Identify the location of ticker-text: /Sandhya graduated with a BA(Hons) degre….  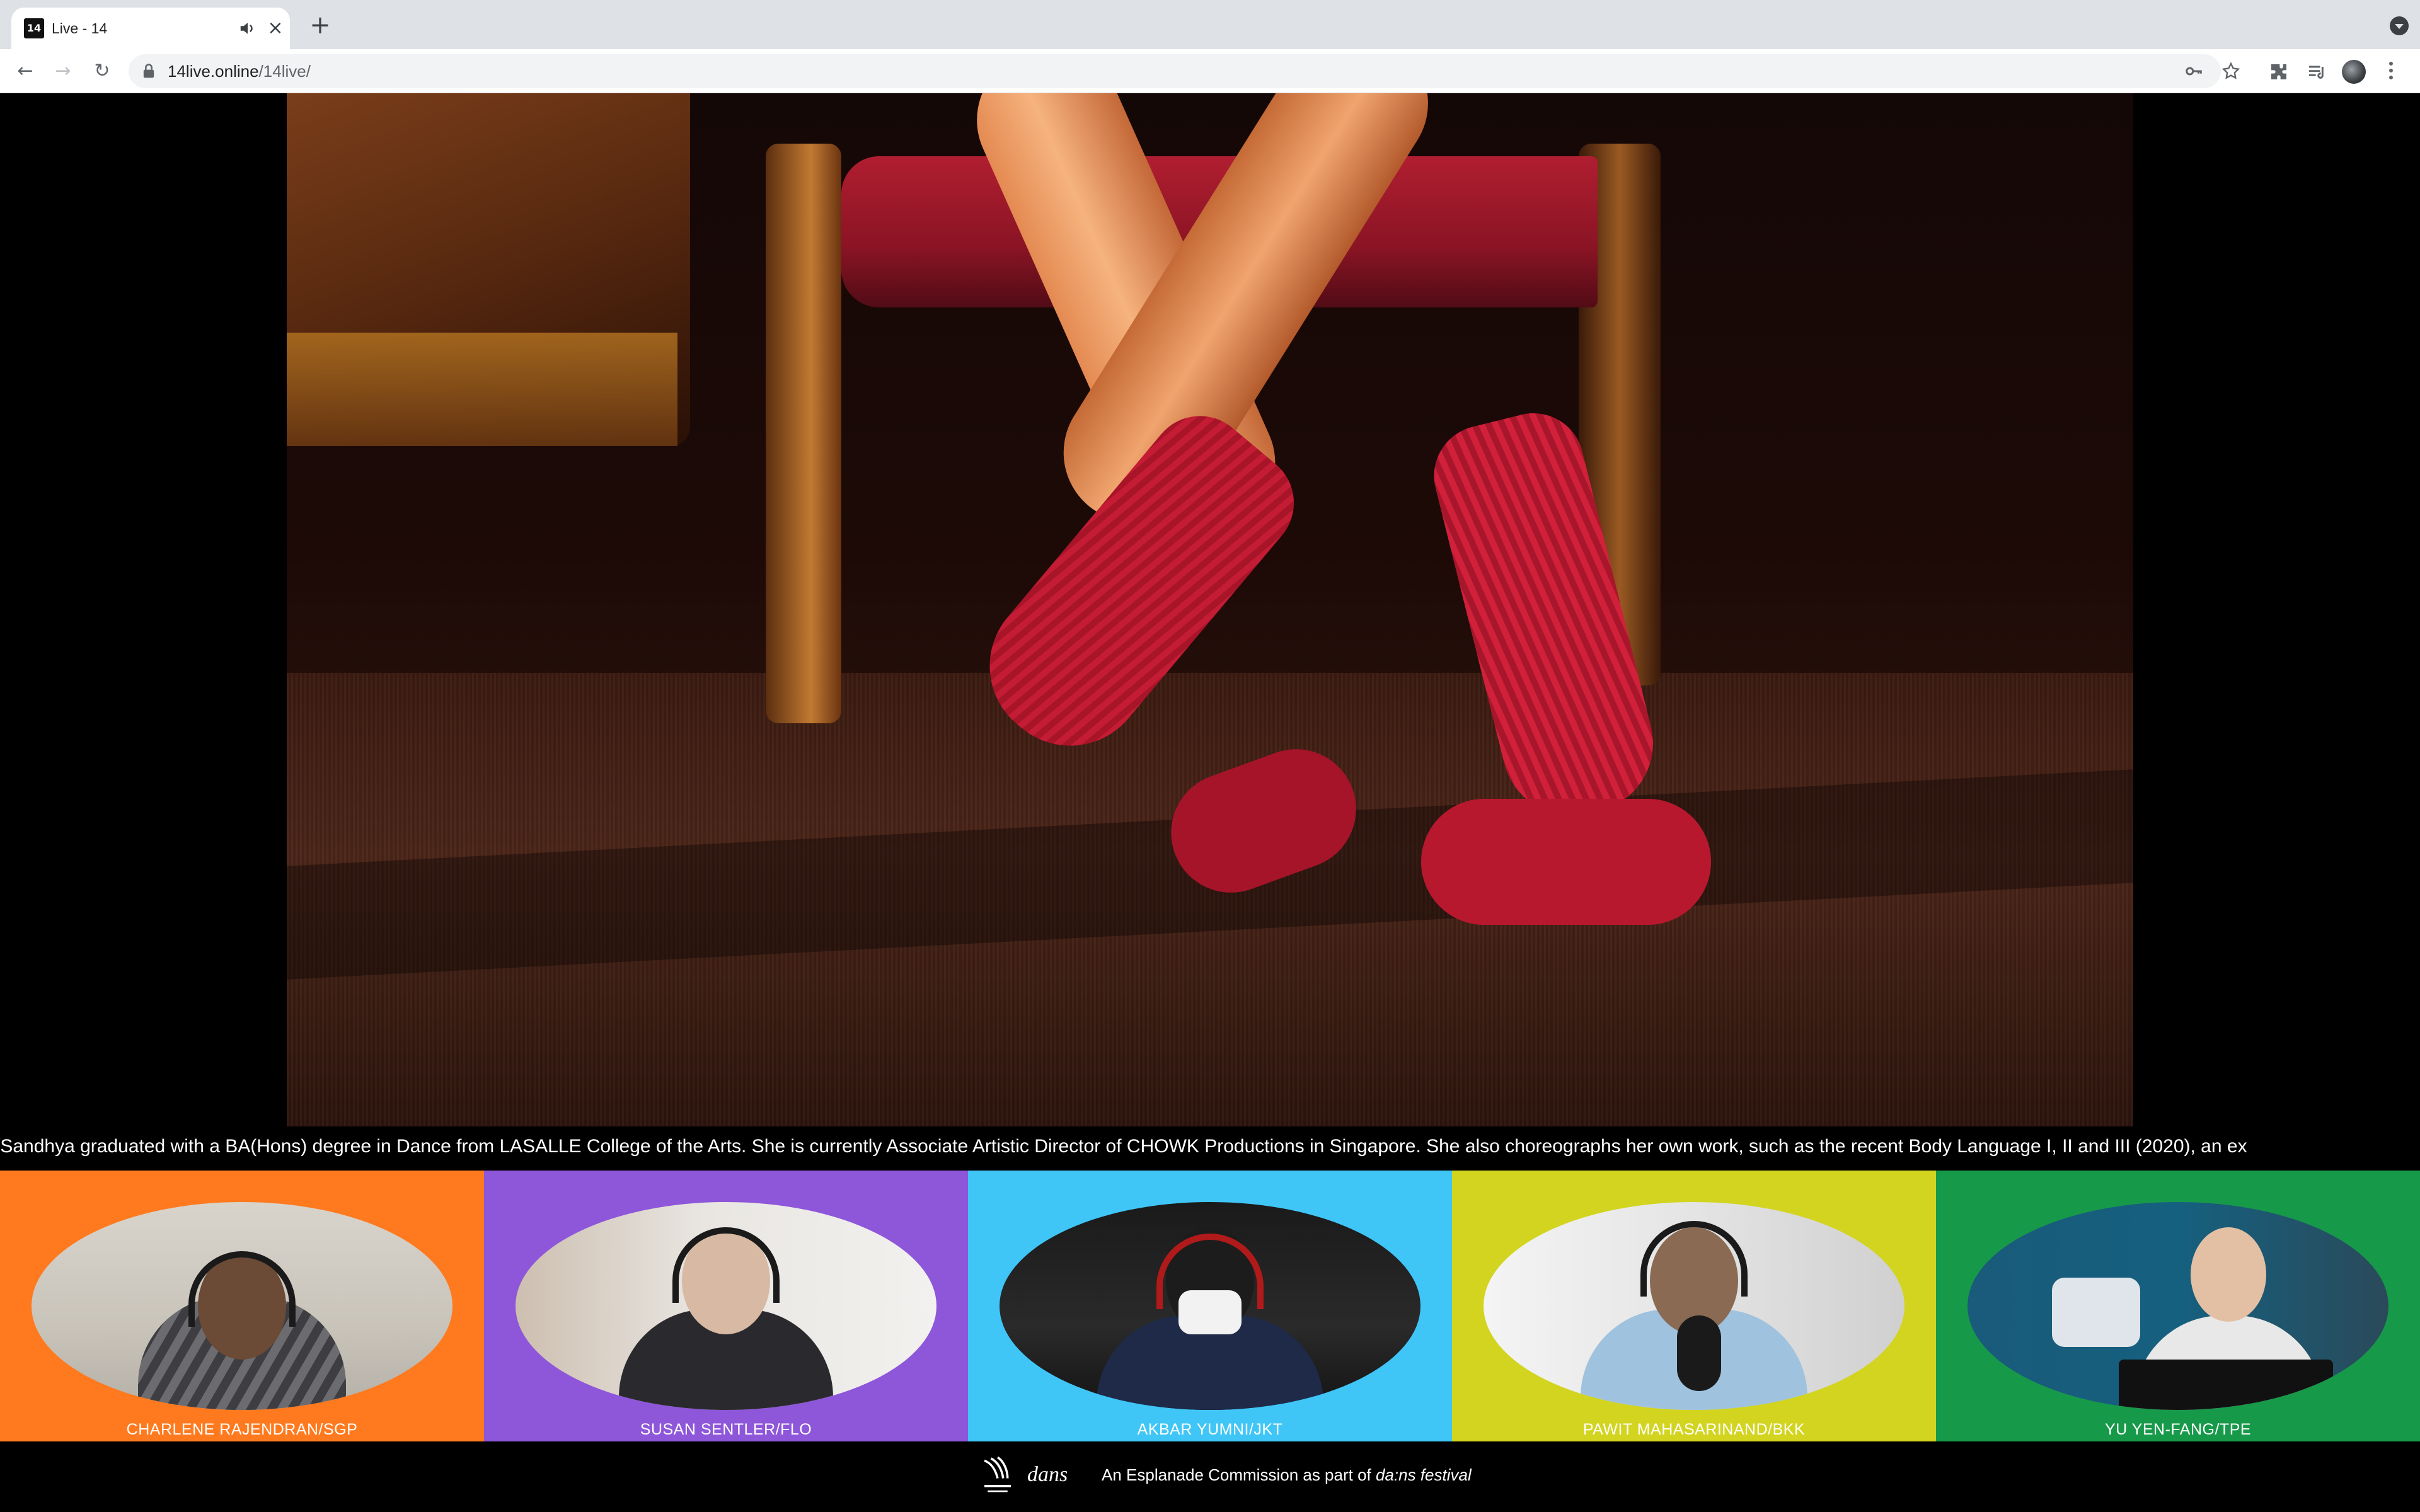
(1124, 1146).